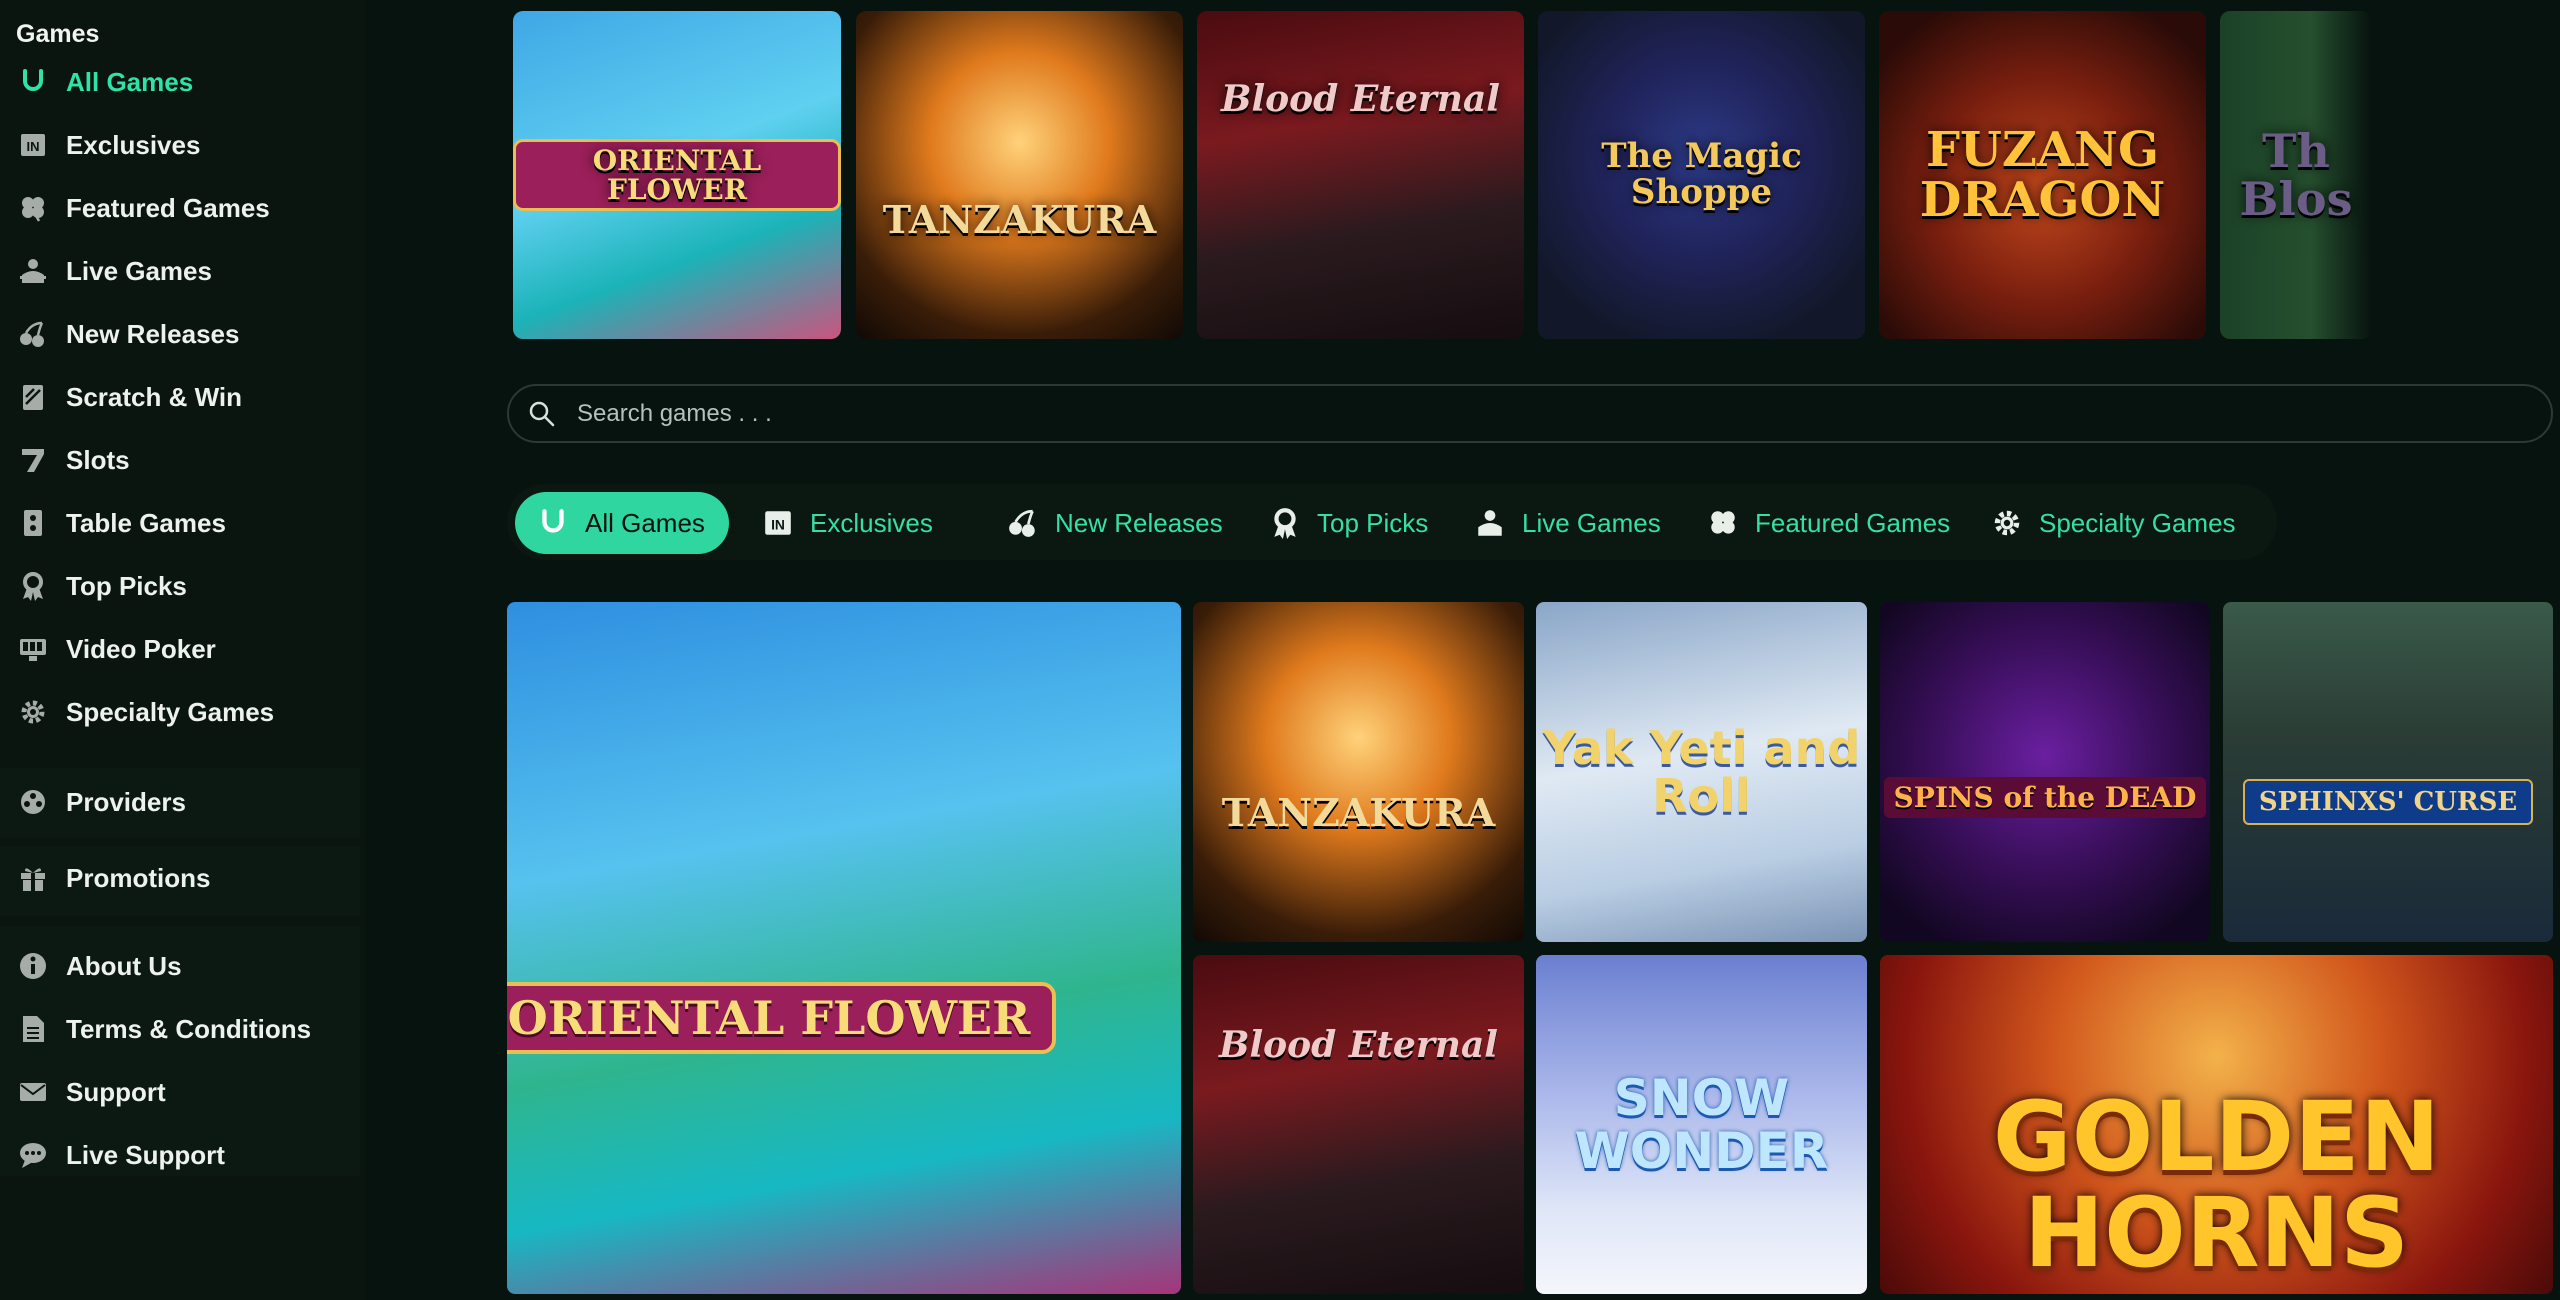  Describe the element at coordinates (33, 712) in the screenshot. I see `gear-icon` at that location.